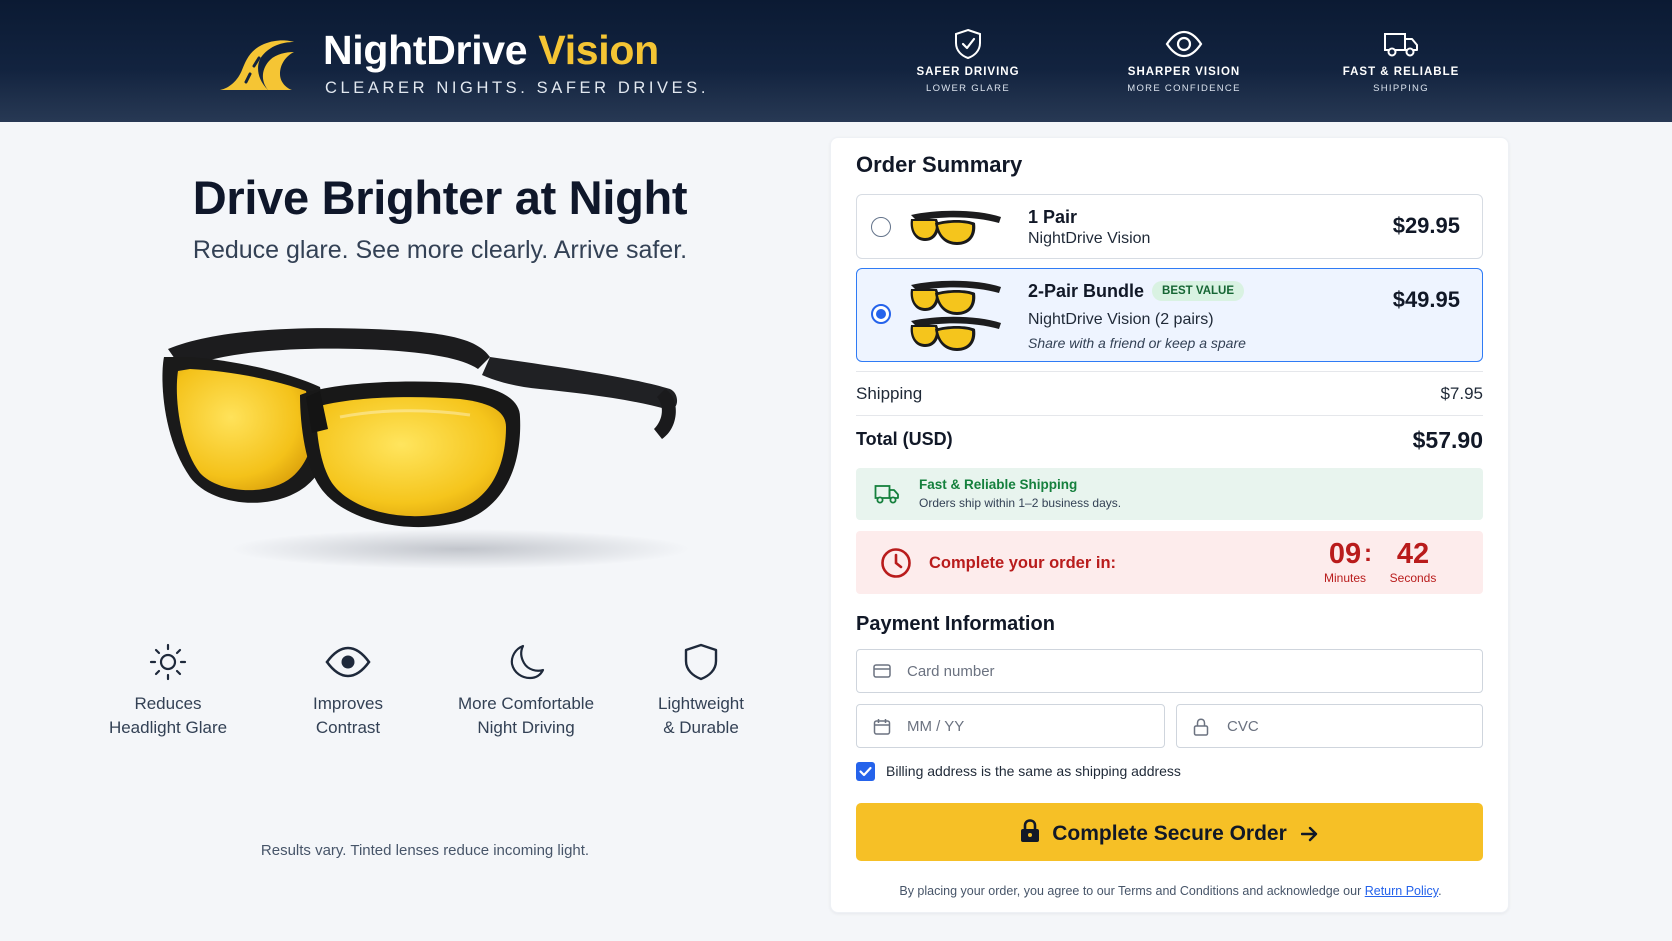 The image size is (1672, 941). What do you see at coordinates (1401, 61) in the screenshot?
I see `header-feature-shipping: FAST & RELIABLE SHIPPING` at bounding box center [1401, 61].